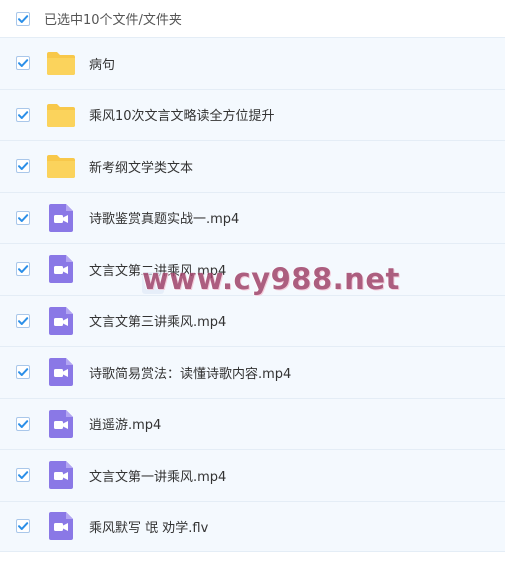  I want to click on file-name: 文言文第三讲乘风.mp4, so click(157, 320).